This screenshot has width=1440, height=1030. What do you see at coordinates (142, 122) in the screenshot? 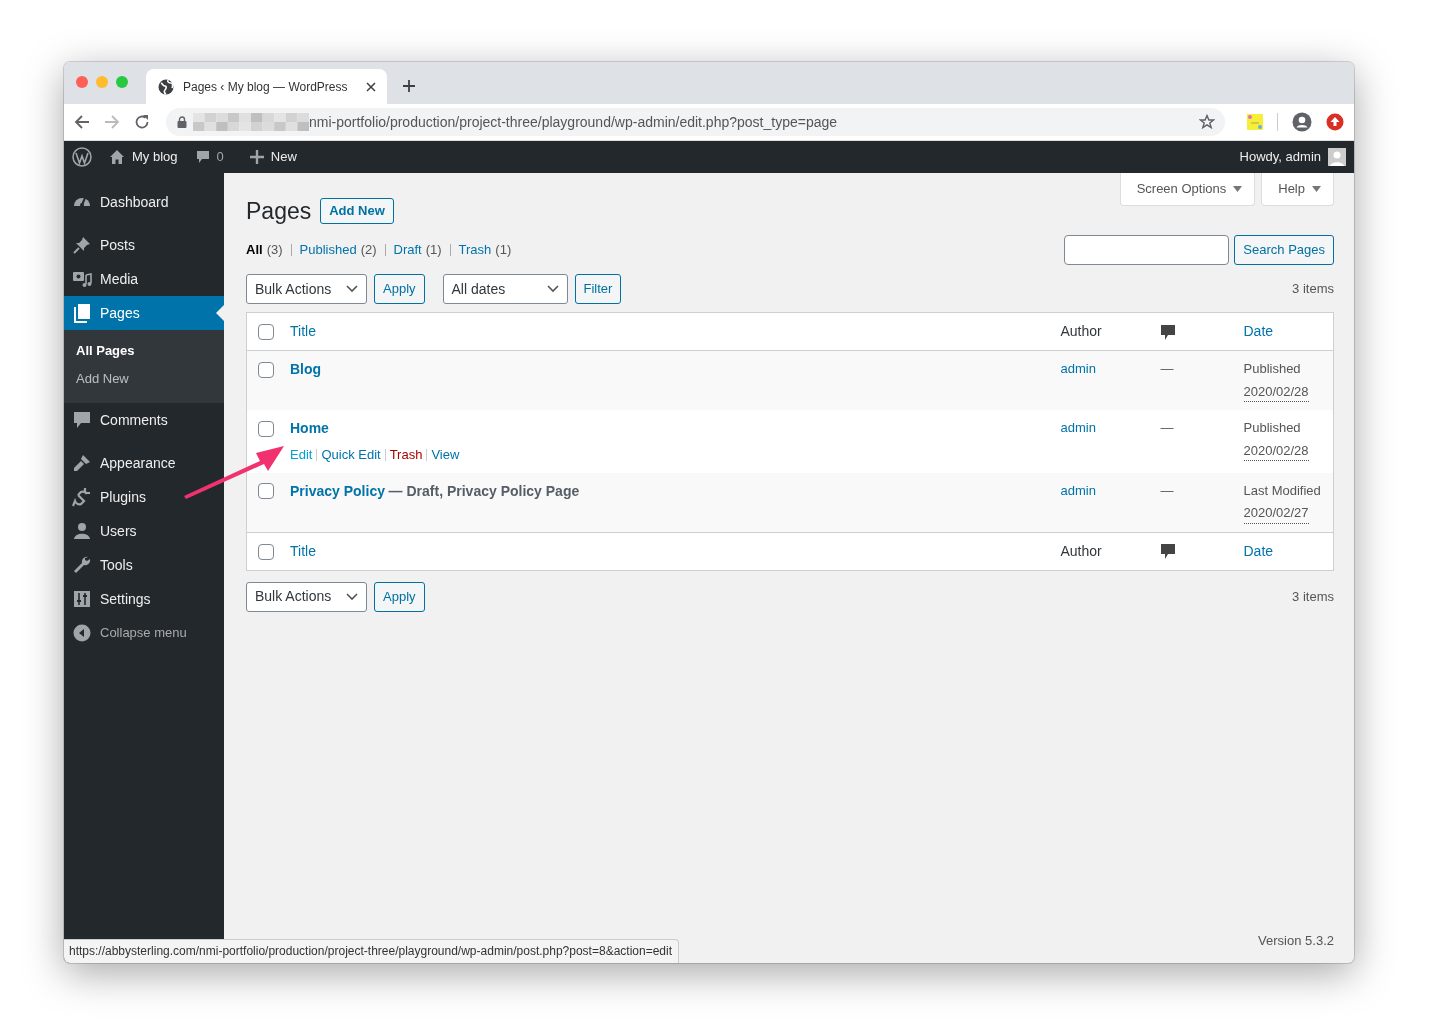
I see `reload-icon` at bounding box center [142, 122].